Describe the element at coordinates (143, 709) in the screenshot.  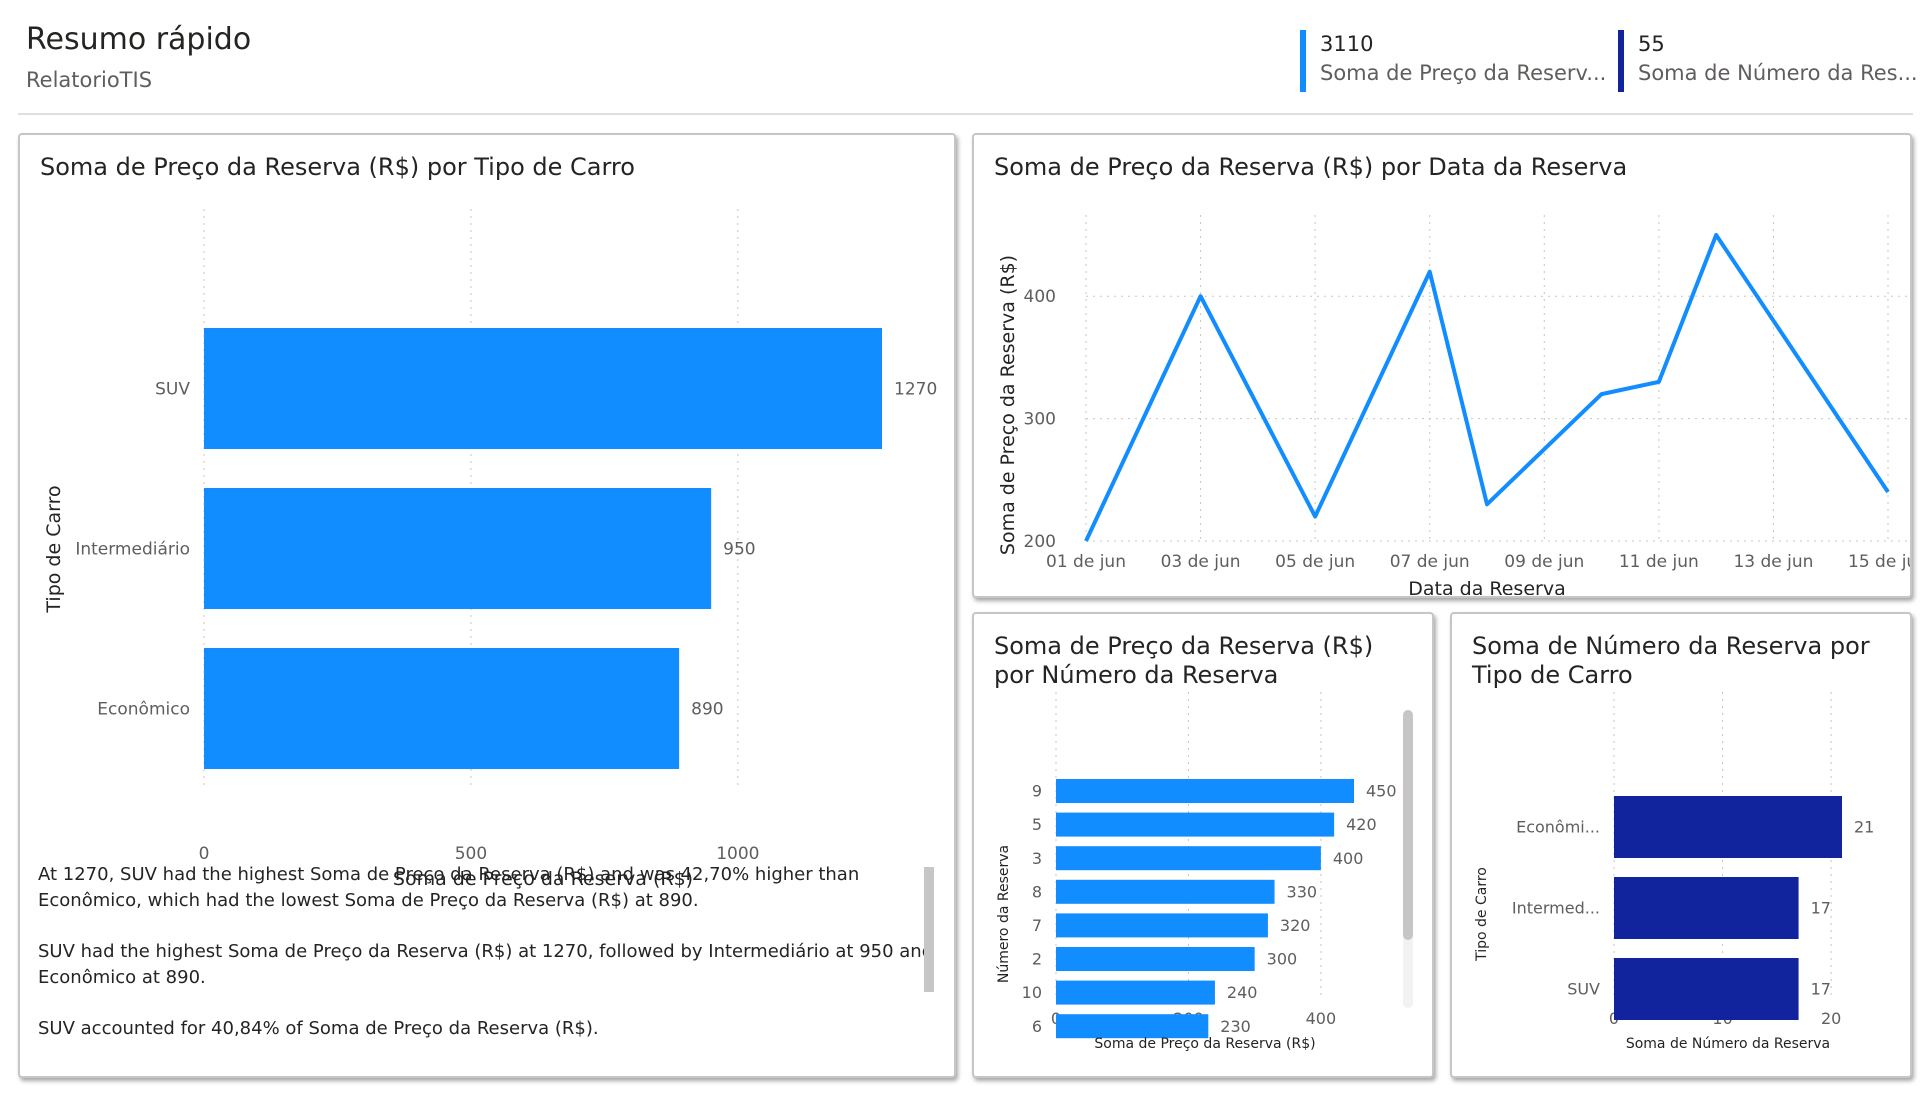
I see `y-category-label: Econômico` at that location.